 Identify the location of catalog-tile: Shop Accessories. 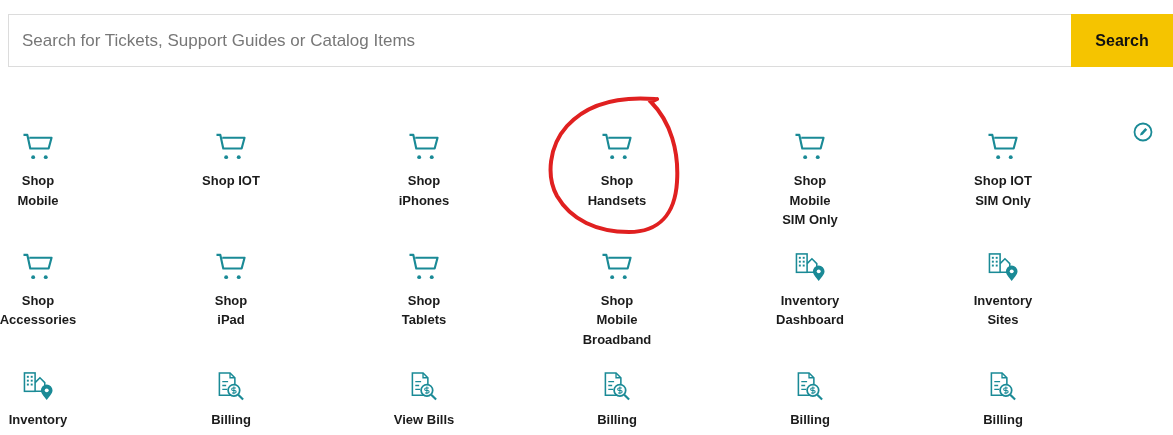
(38, 290).